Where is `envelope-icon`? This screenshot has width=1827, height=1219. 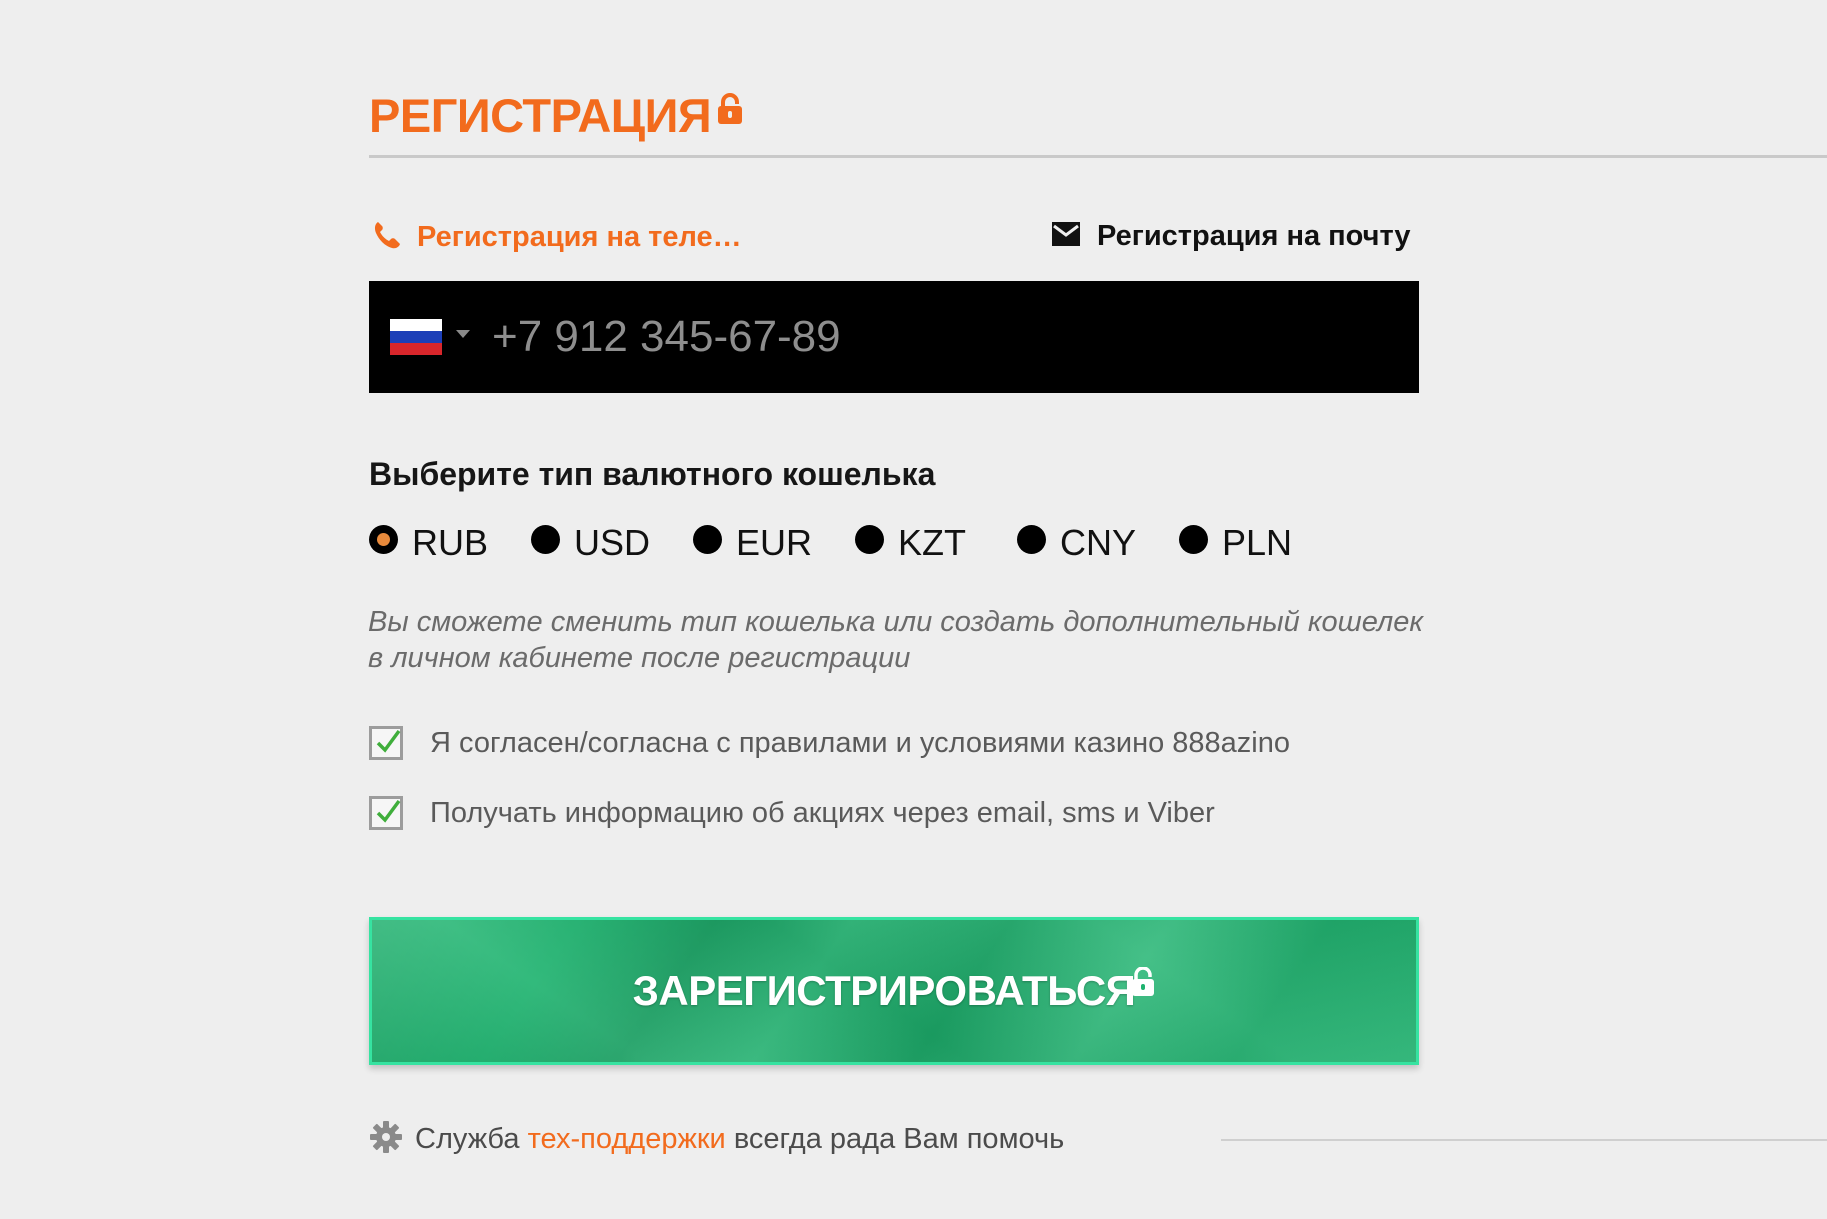
envelope-icon is located at coordinates (1066, 236).